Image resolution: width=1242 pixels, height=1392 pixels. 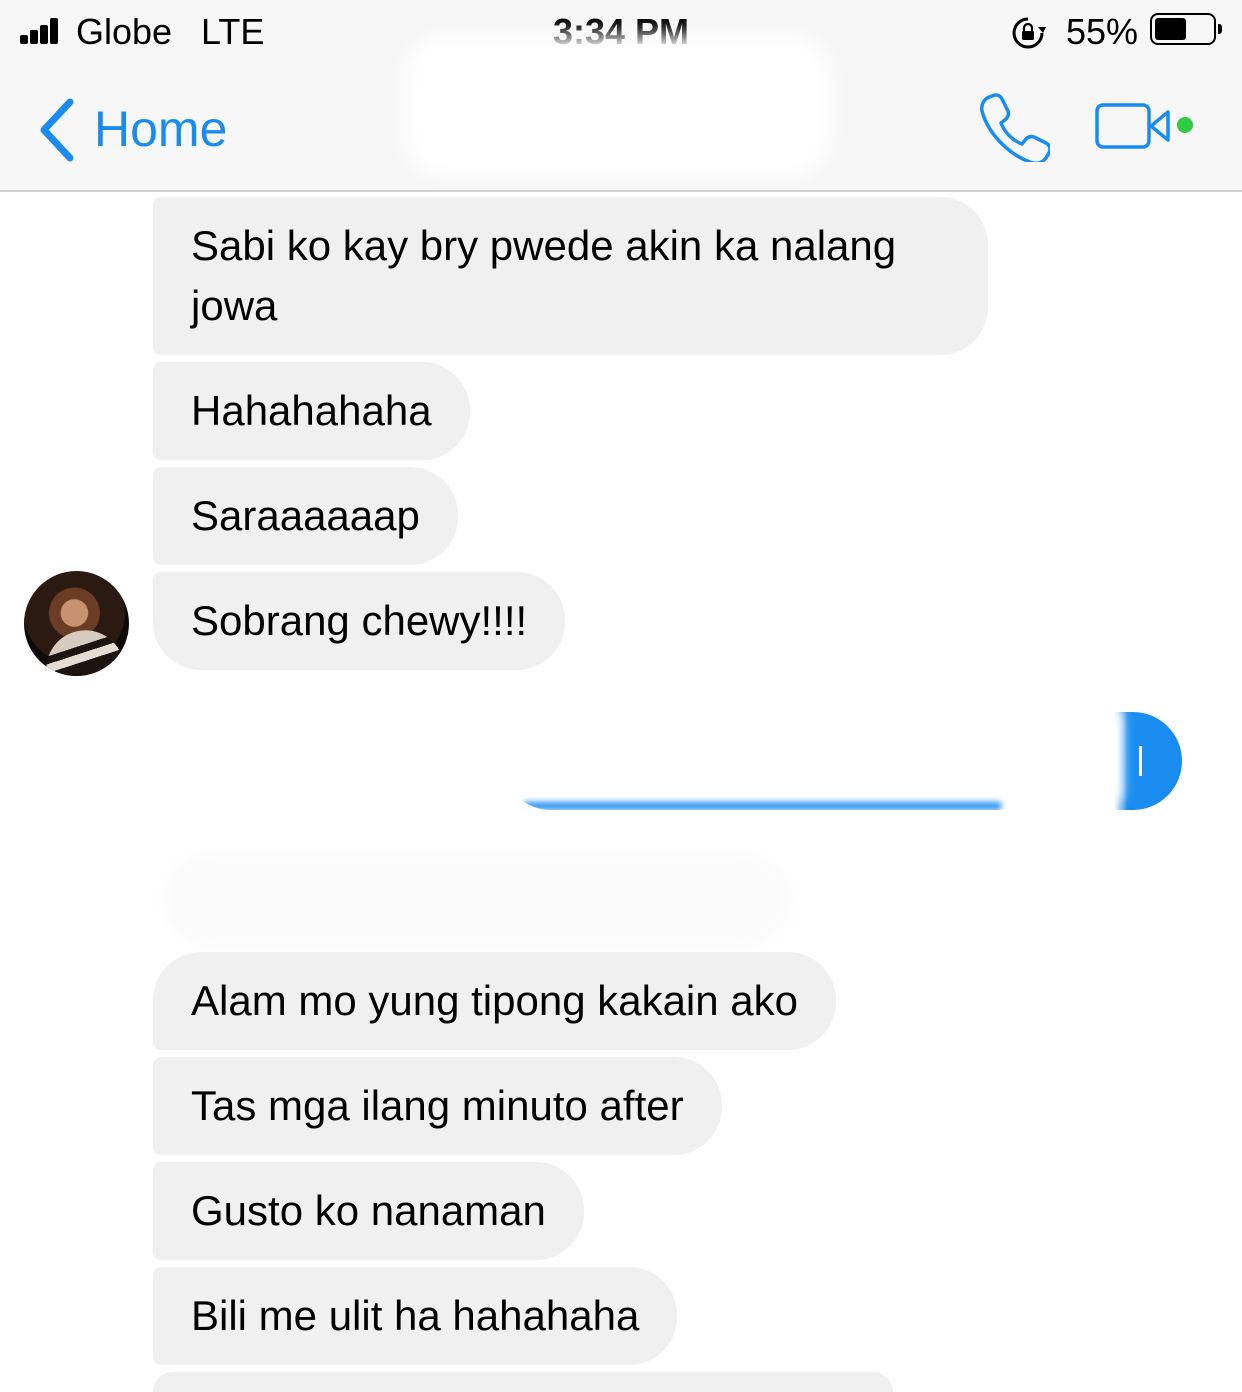 What do you see at coordinates (161, 129) in the screenshot?
I see `back-label: Home` at bounding box center [161, 129].